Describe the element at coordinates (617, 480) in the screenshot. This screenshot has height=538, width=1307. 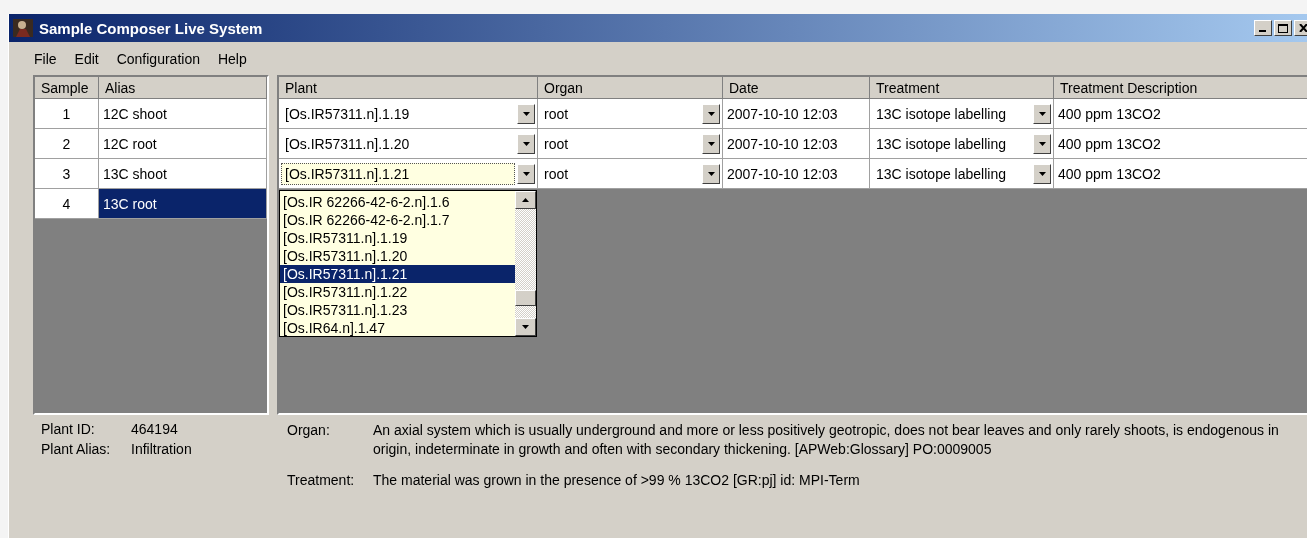
I see `description-text: The material was grown in the presence of >99 % 13CO2 [GR:pj] id: MPI-Term` at that location.